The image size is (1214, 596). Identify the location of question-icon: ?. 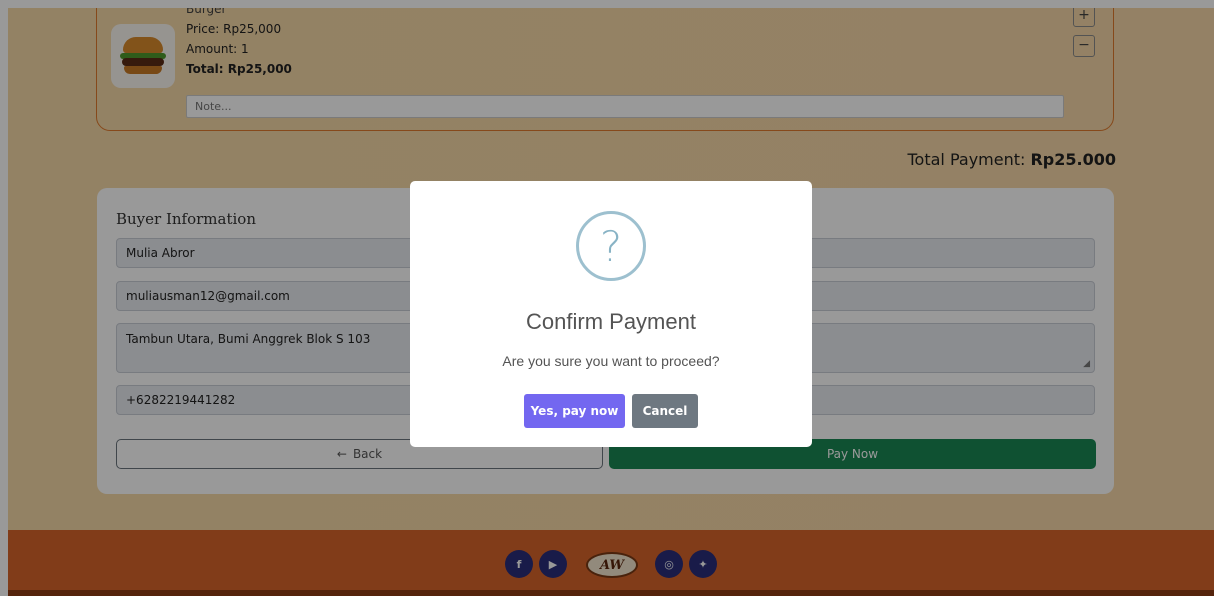
(611, 246).